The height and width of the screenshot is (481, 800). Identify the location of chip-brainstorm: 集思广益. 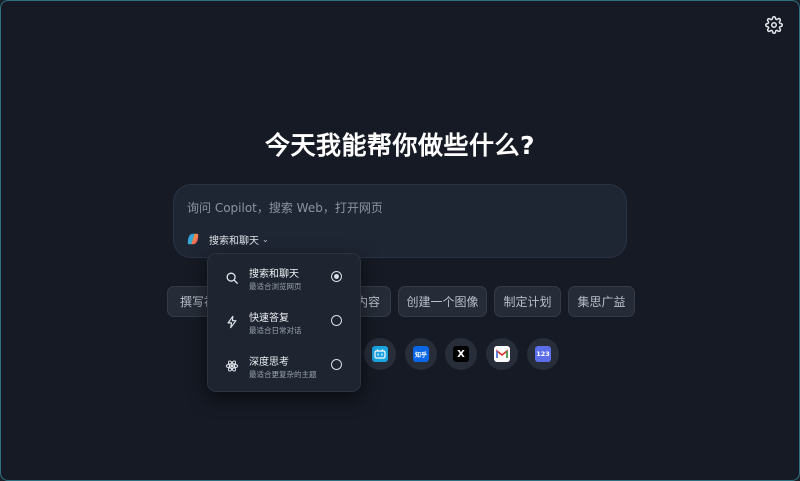
(601, 301).